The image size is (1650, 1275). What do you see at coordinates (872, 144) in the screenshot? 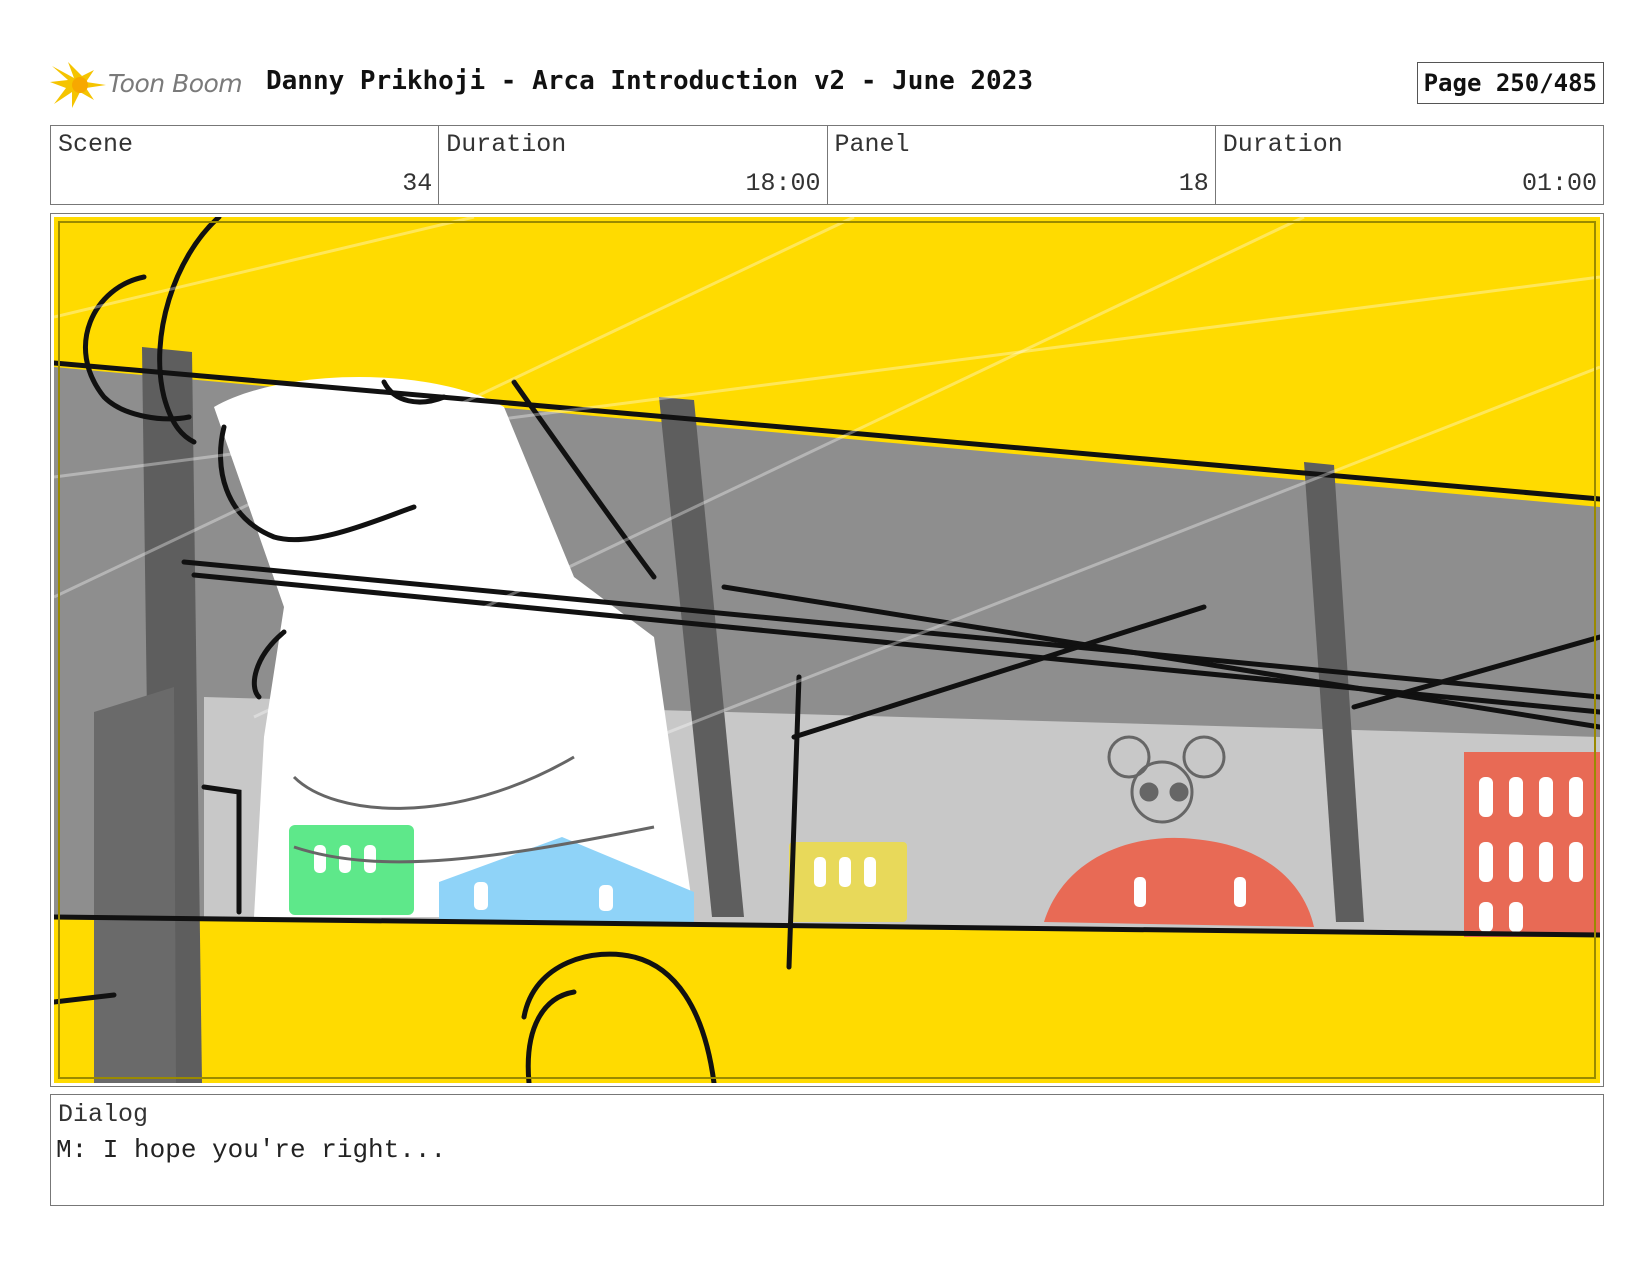
I see `panel-label: Panel` at bounding box center [872, 144].